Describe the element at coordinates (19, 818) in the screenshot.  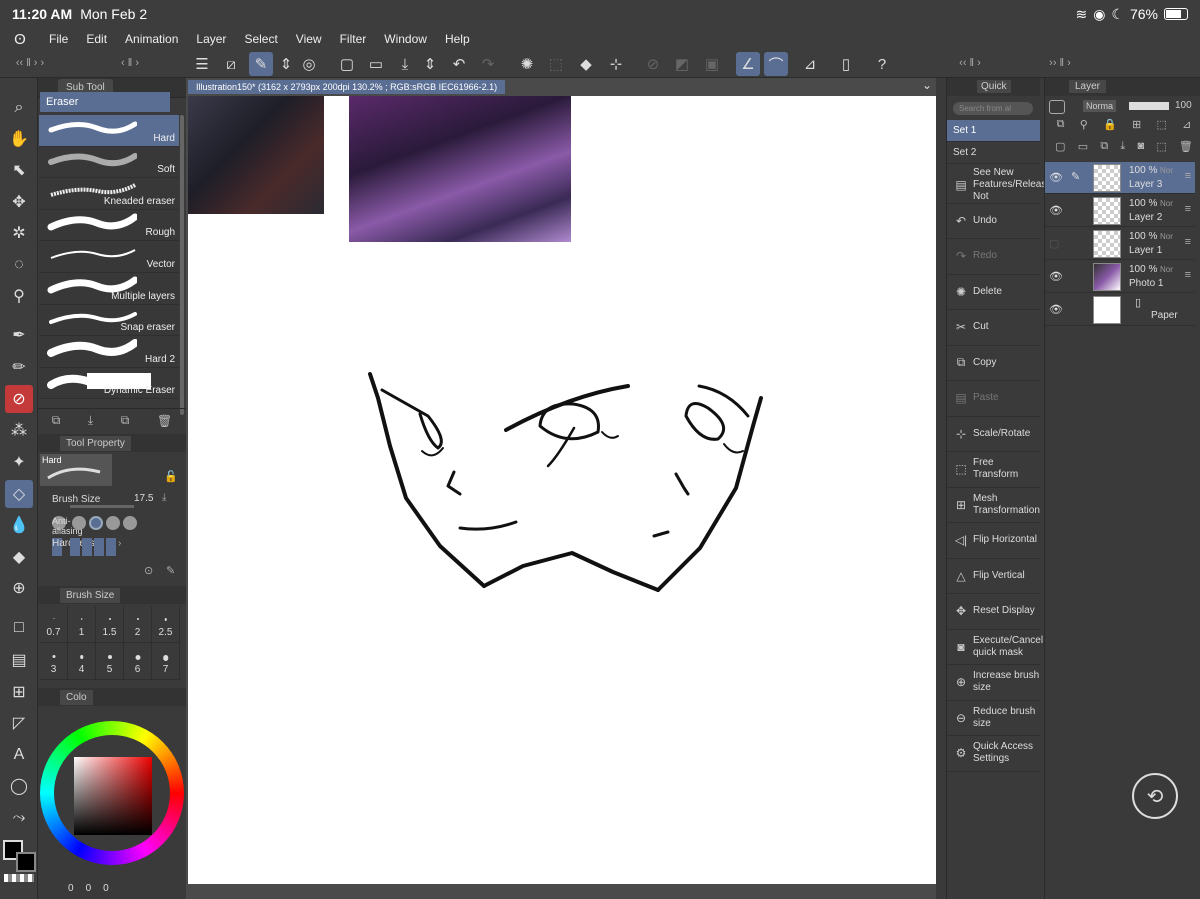
I see `correct-line-icon: ⤳` at that location.